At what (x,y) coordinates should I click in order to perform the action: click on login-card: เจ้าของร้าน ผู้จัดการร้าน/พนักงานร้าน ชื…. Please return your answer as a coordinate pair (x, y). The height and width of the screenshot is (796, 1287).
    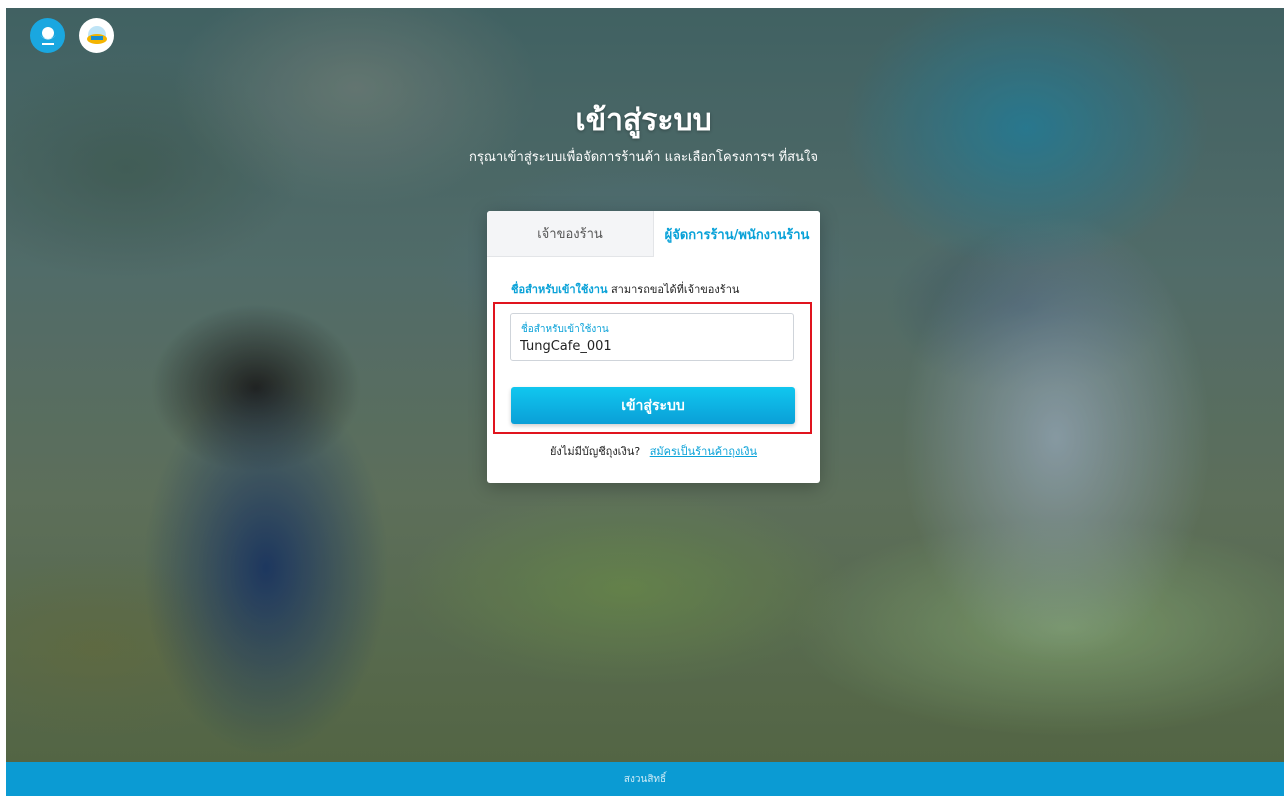
    Looking at the image, I should click on (653, 347).